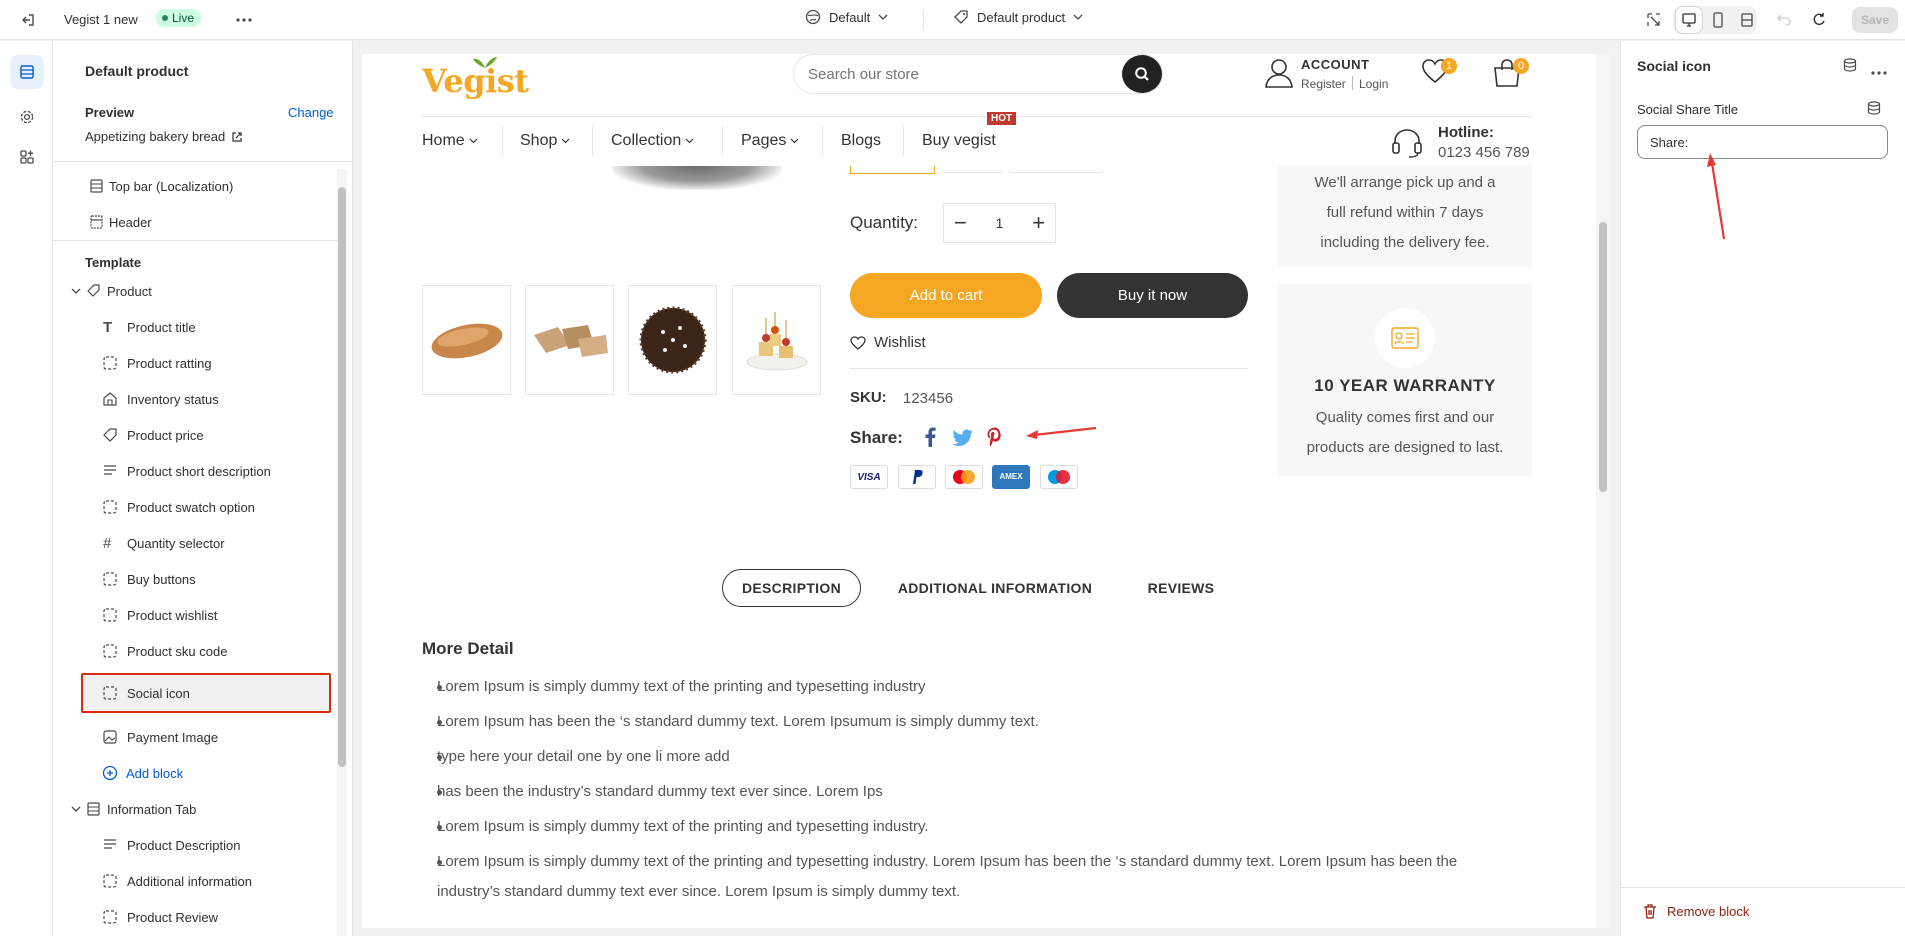  I want to click on warranty-icon, so click(1405, 338).